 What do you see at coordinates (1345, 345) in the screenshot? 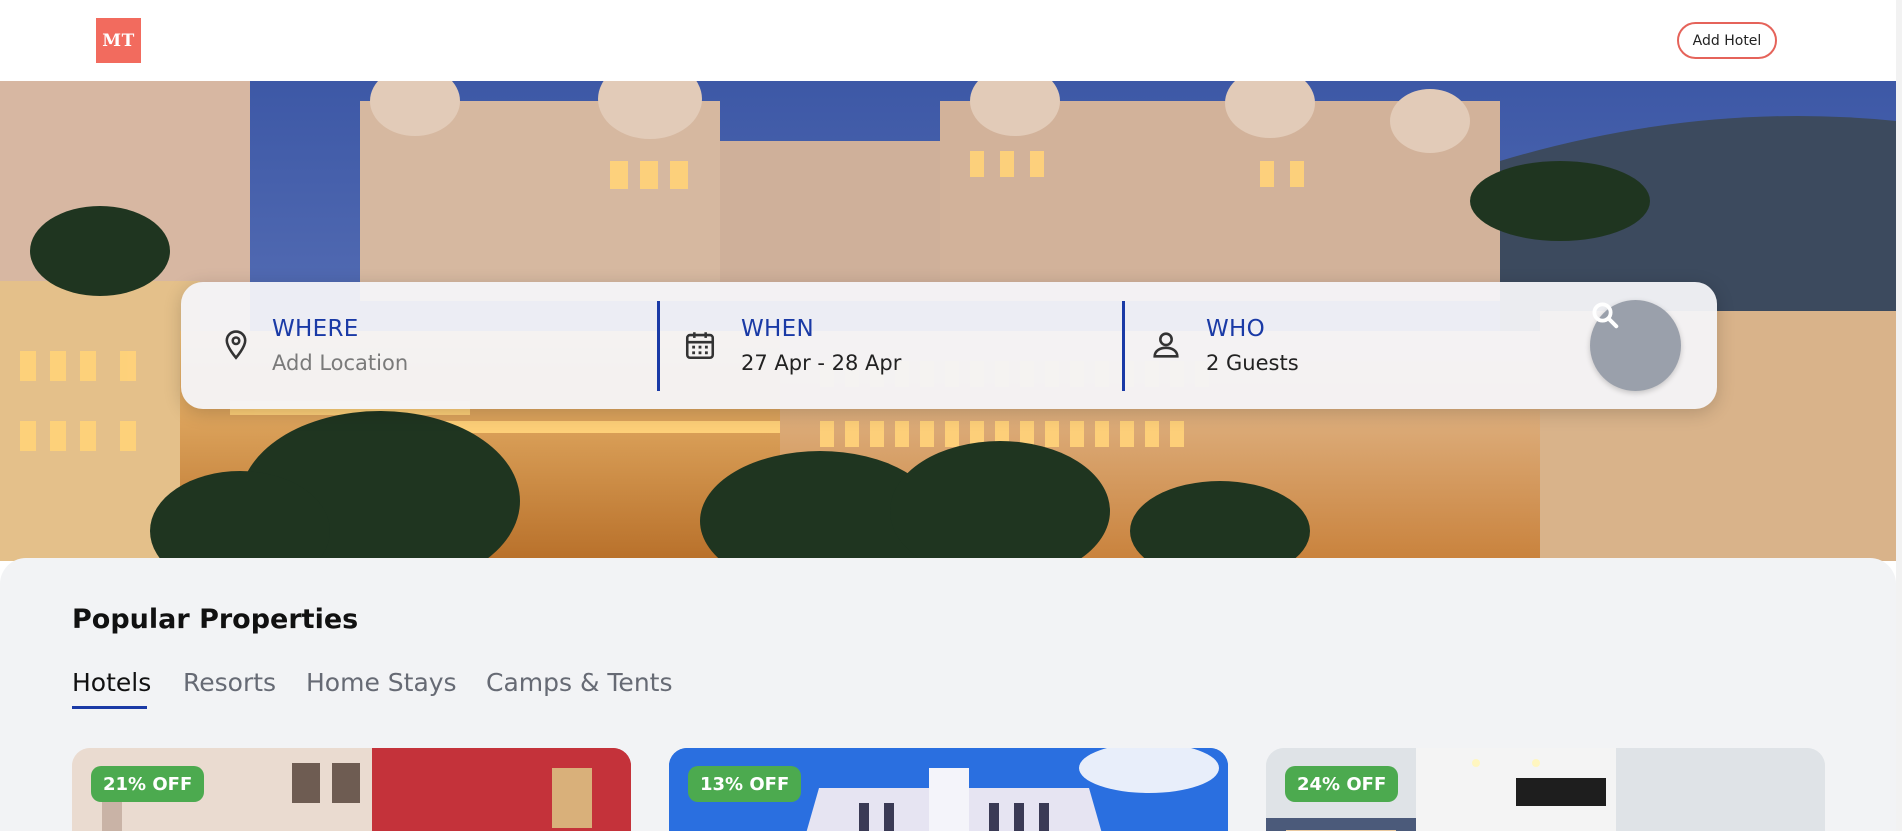
I see `who-field: WHO 2 Guests` at bounding box center [1345, 345].